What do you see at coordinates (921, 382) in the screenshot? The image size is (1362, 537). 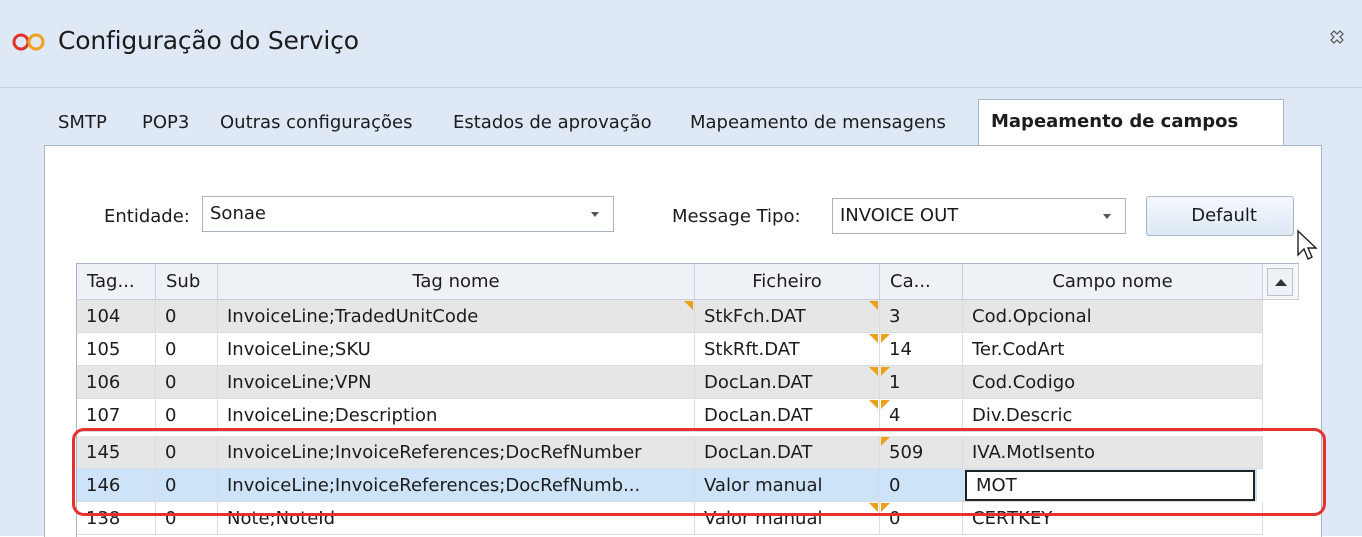 I see `cell-ca: 1` at bounding box center [921, 382].